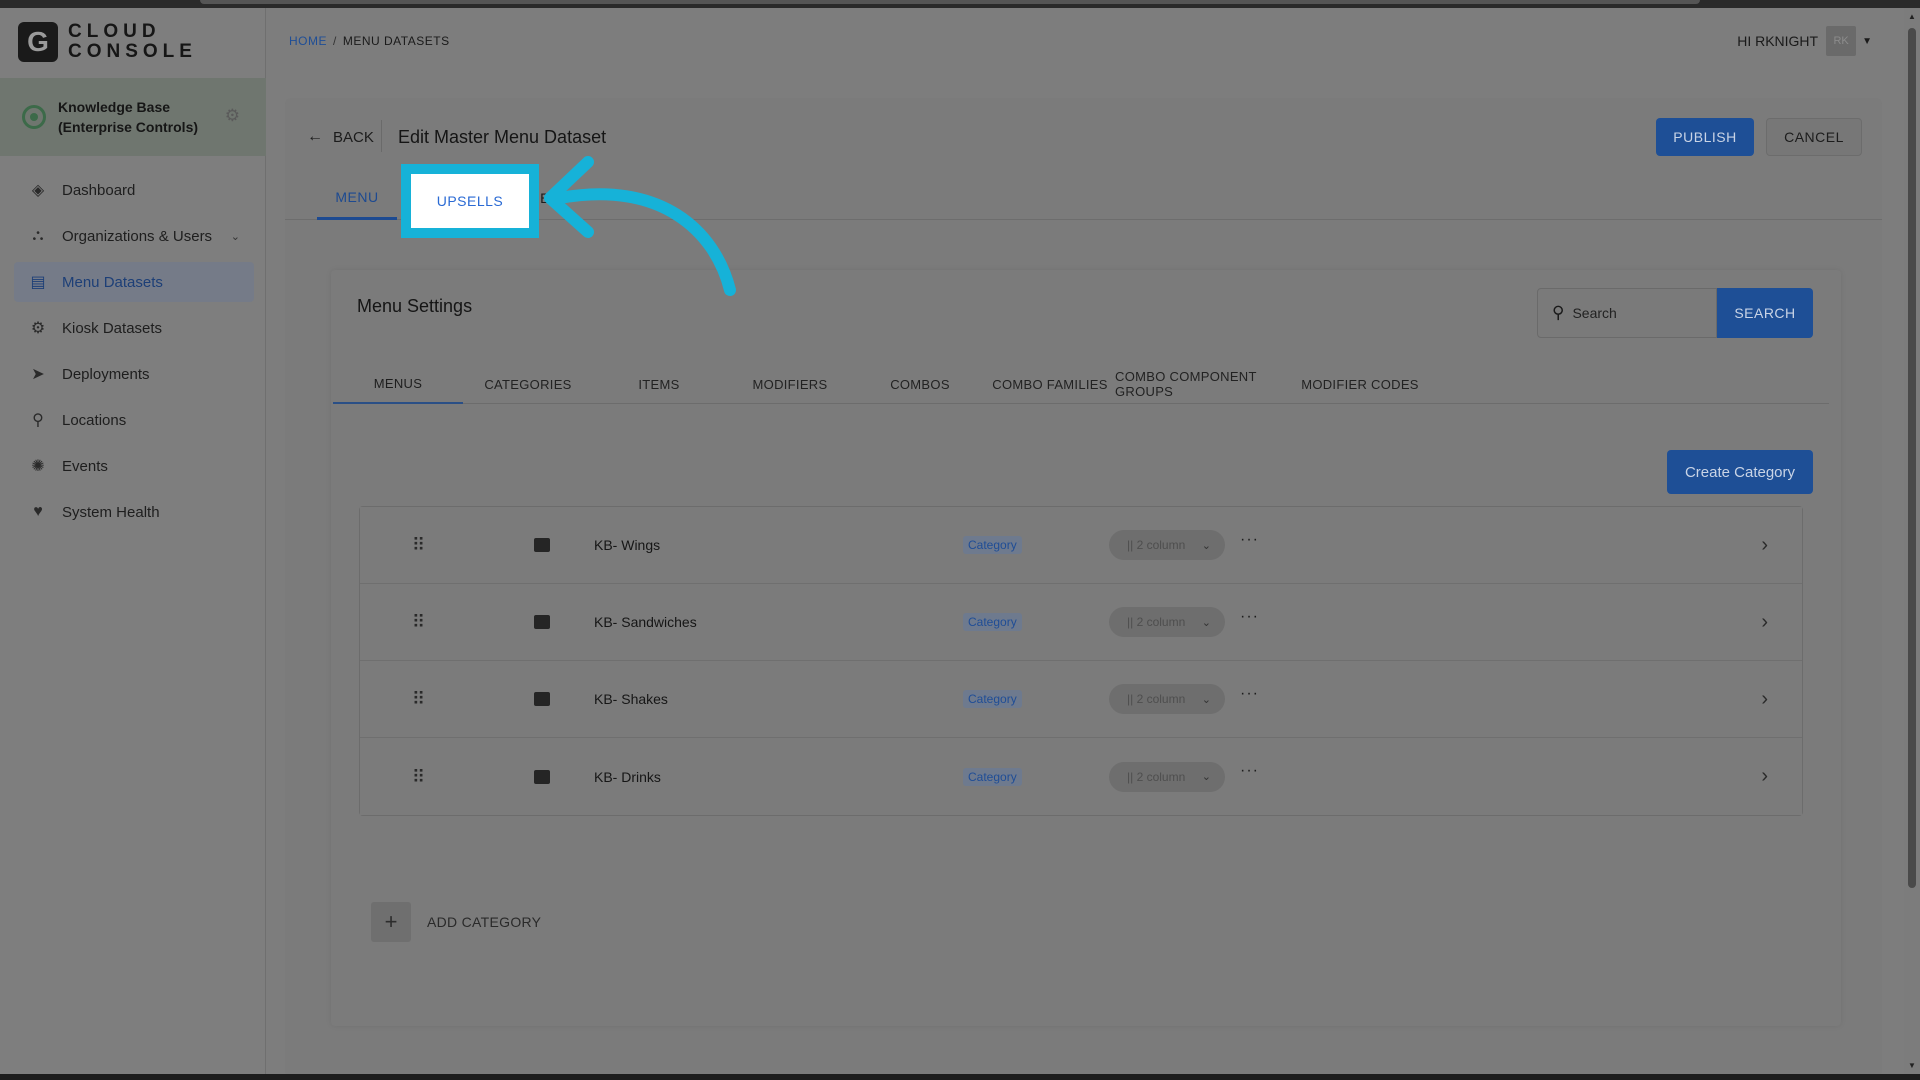  What do you see at coordinates (38, 190) in the screenshot?
I see `layers-icon: ◈` at bounding box center [38, 190].